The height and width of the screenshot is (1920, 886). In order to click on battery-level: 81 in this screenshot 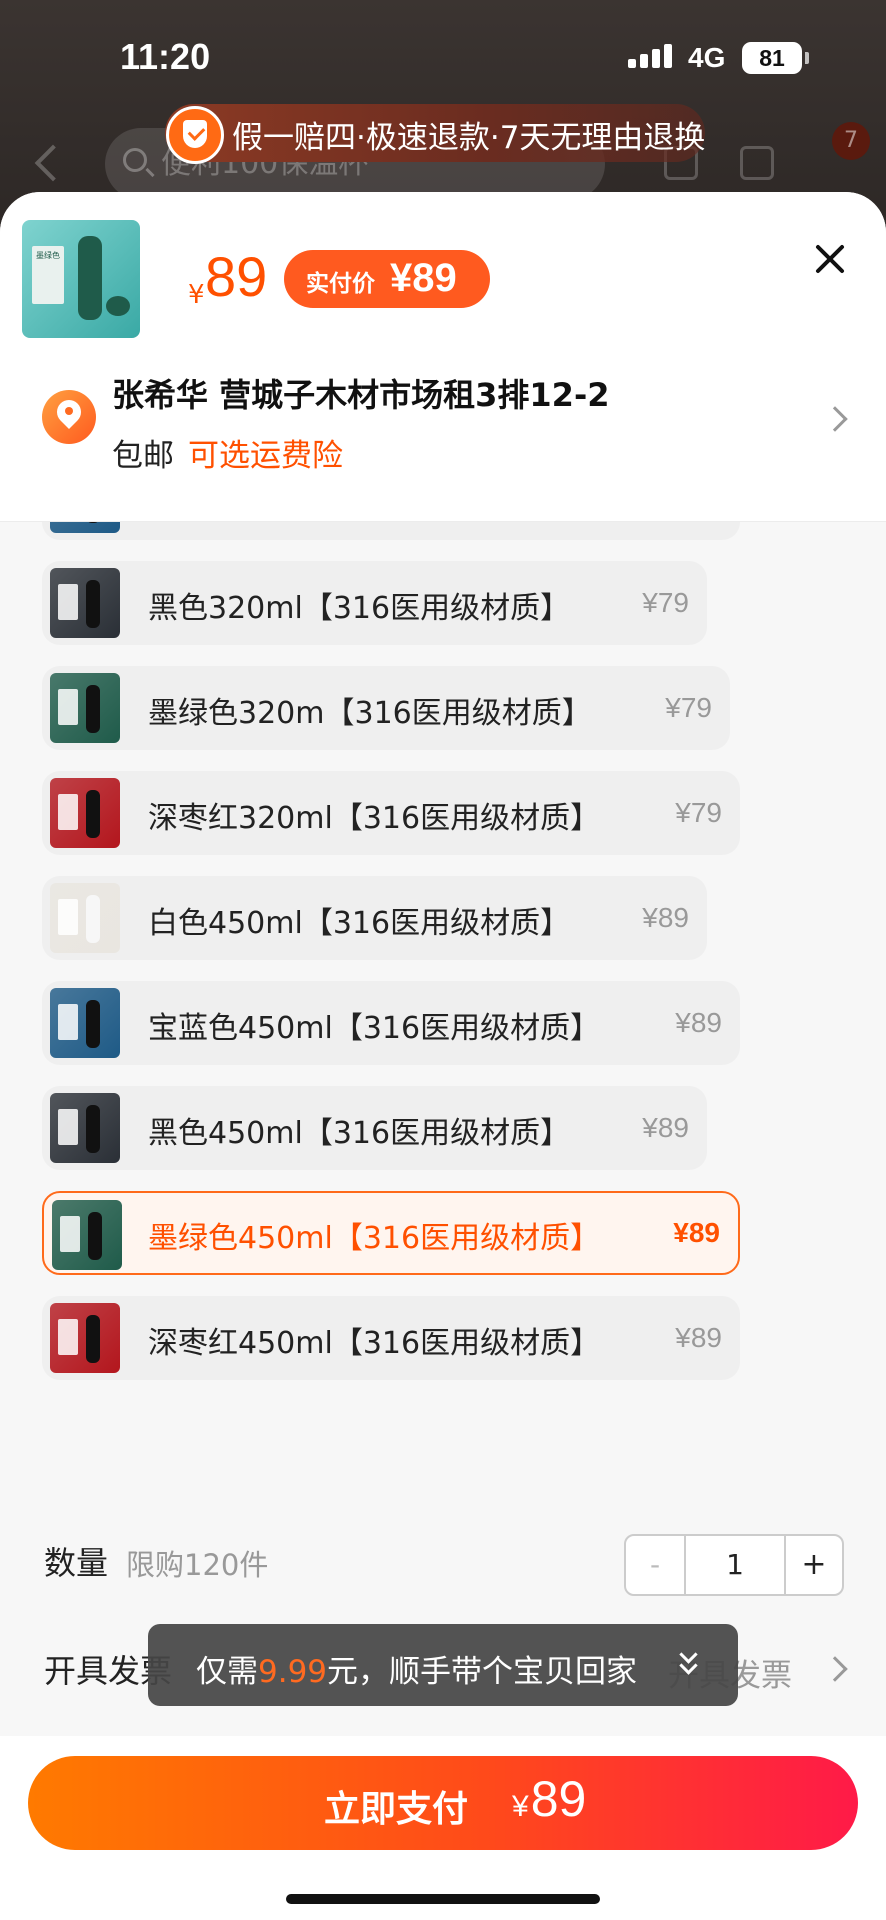, I will do `click(772, 58)`.